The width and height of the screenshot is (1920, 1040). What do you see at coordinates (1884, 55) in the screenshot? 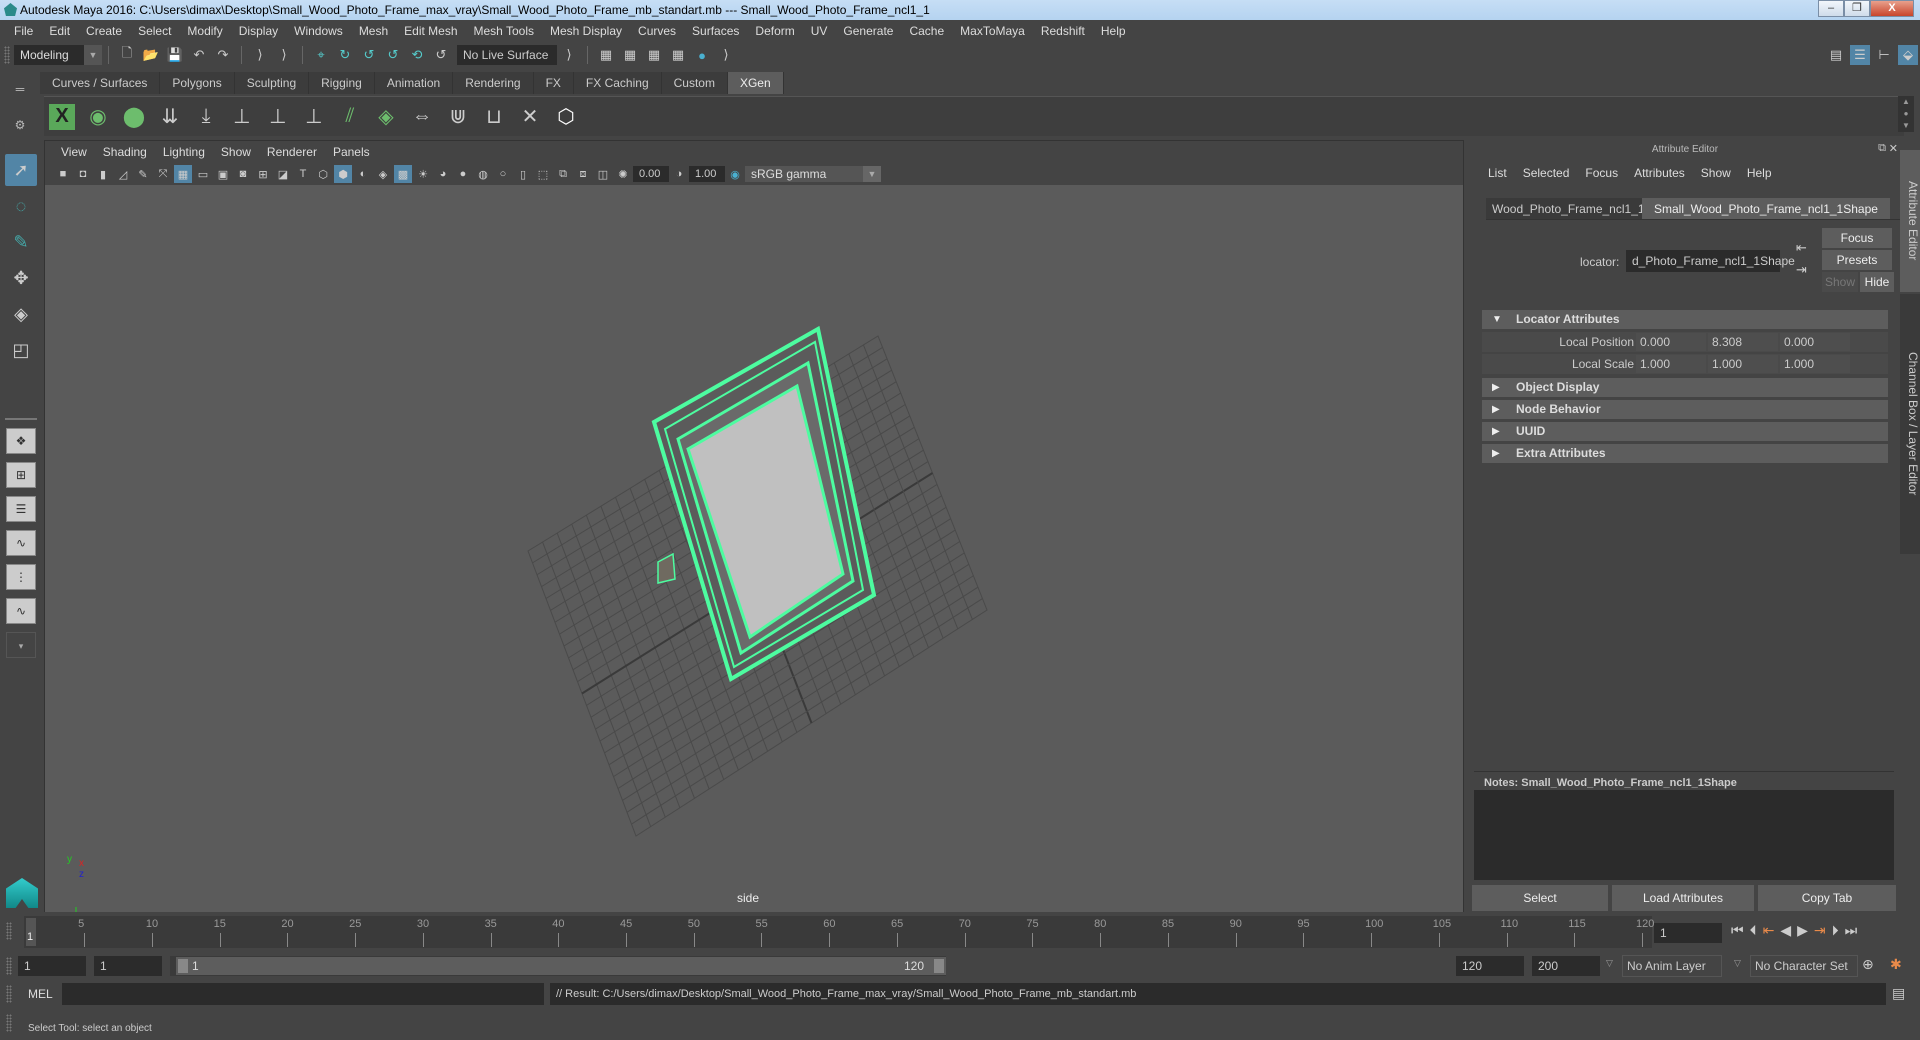
I see `tool-settings-icon: ⊢` at bounding box center [1884, 55].